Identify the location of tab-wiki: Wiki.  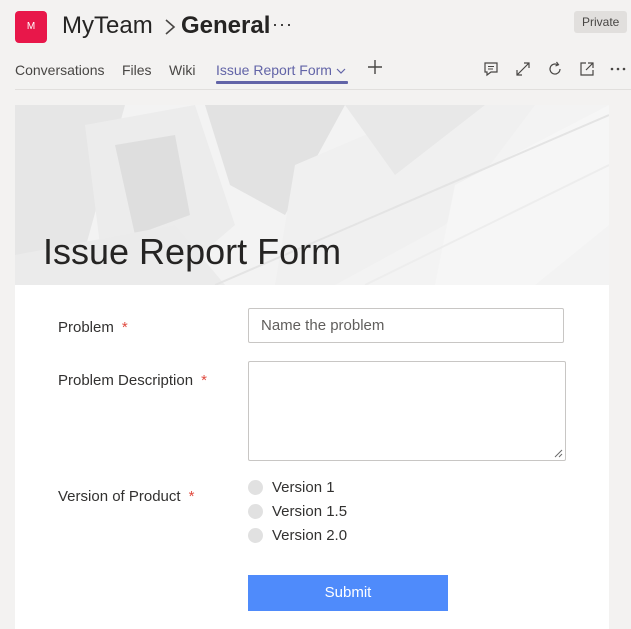
(182, 70).